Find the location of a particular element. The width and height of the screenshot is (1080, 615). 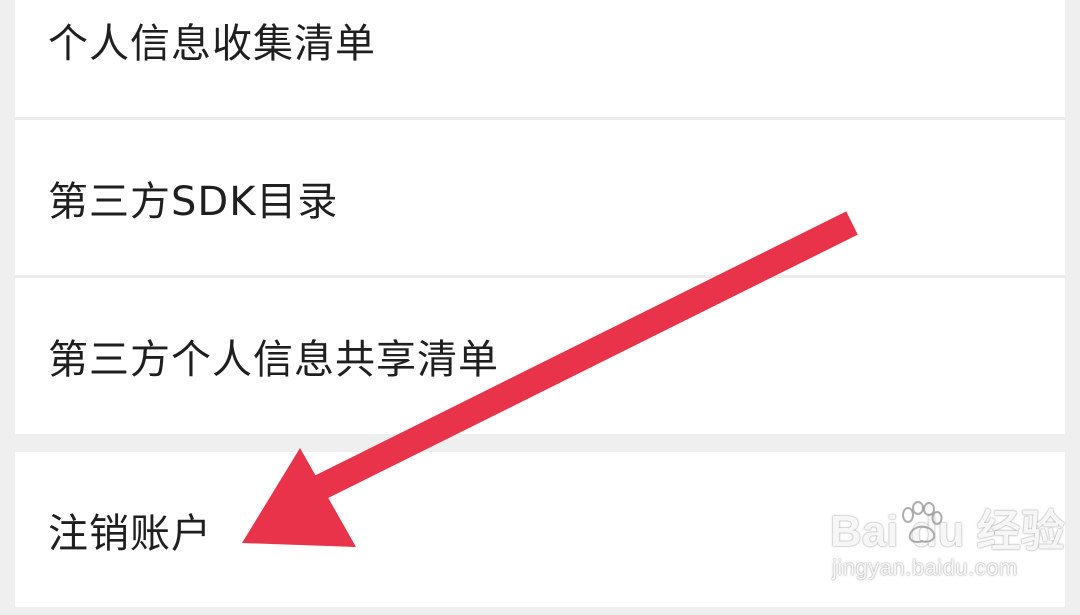

watermark-logo: Bai du 经验 is located at coordinates (947, 531).